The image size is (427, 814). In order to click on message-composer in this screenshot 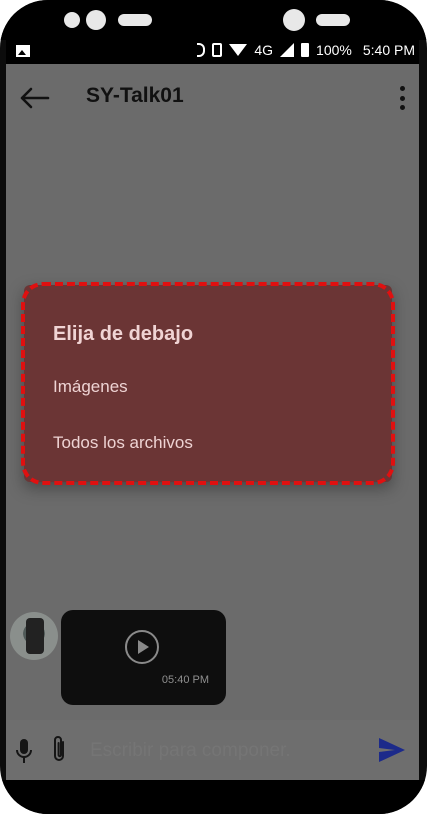, I will do `click(212, 750)`.